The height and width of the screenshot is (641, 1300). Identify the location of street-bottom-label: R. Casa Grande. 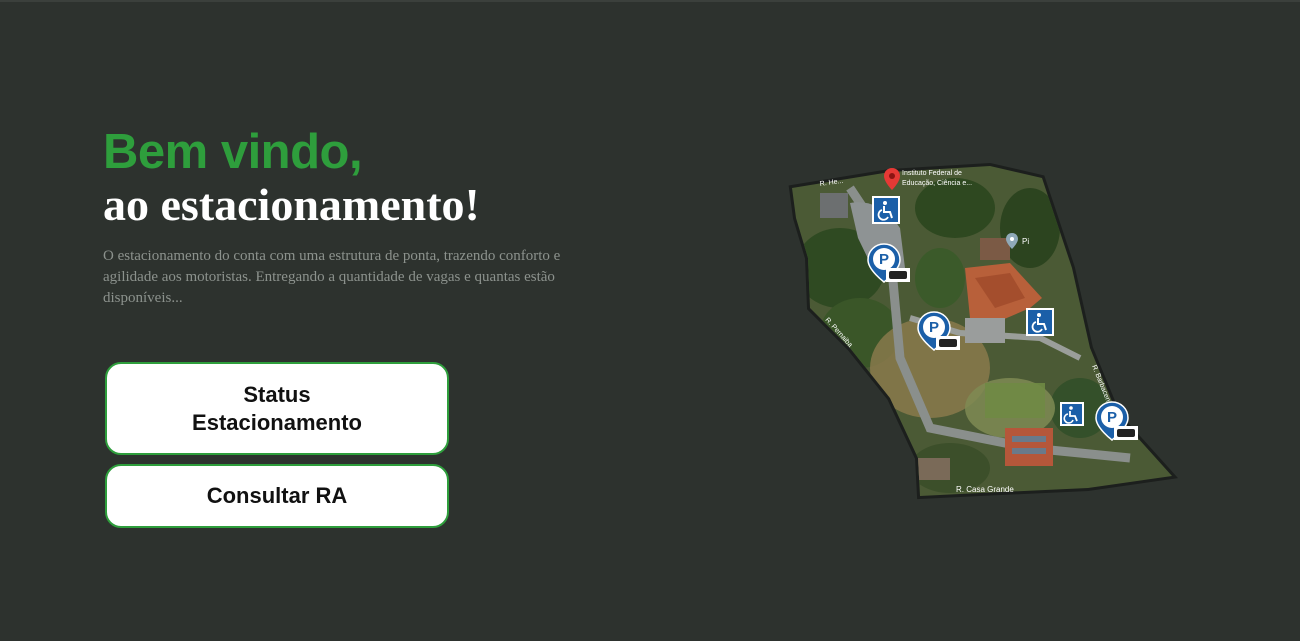
(985, 489).